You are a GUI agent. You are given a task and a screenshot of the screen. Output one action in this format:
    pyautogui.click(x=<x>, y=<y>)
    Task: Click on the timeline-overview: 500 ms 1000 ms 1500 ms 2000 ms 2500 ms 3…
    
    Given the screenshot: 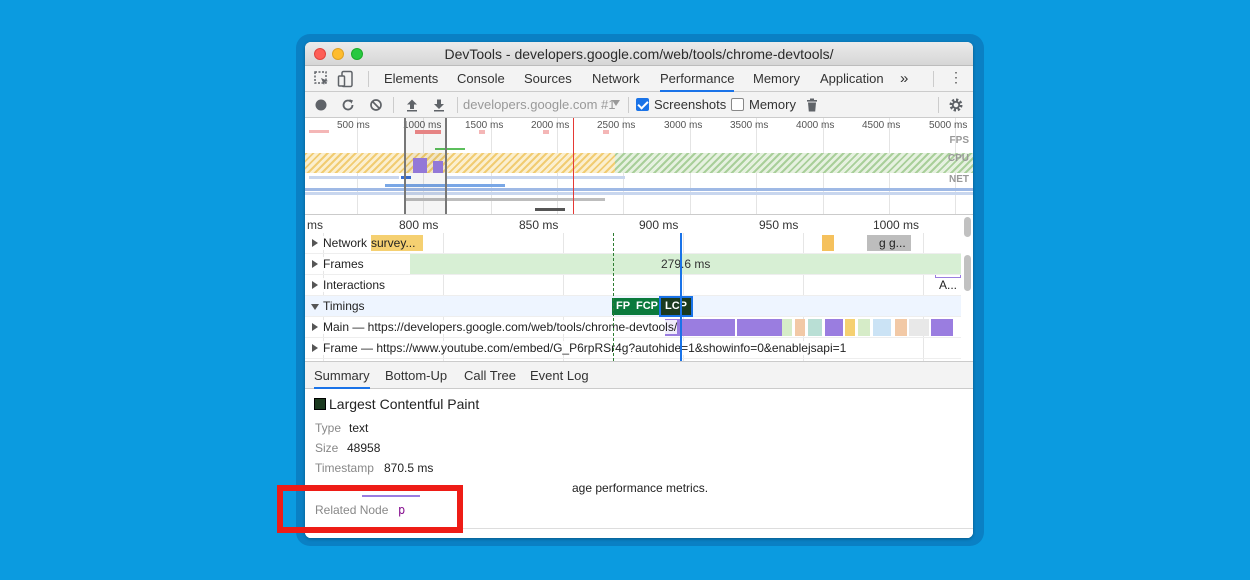 What is the action you would take?
    pyautogui.click(x=639, y=166)
    